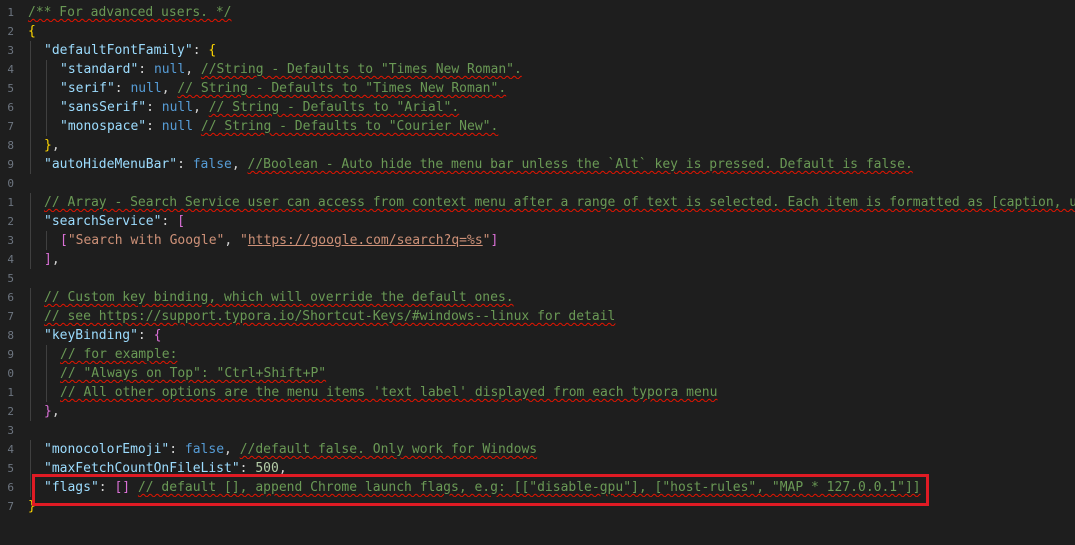  Describe the element at coordinates (334, 107) in the screenshot. I see `token-comment: // String - Defaults to "Arial".` at that location.